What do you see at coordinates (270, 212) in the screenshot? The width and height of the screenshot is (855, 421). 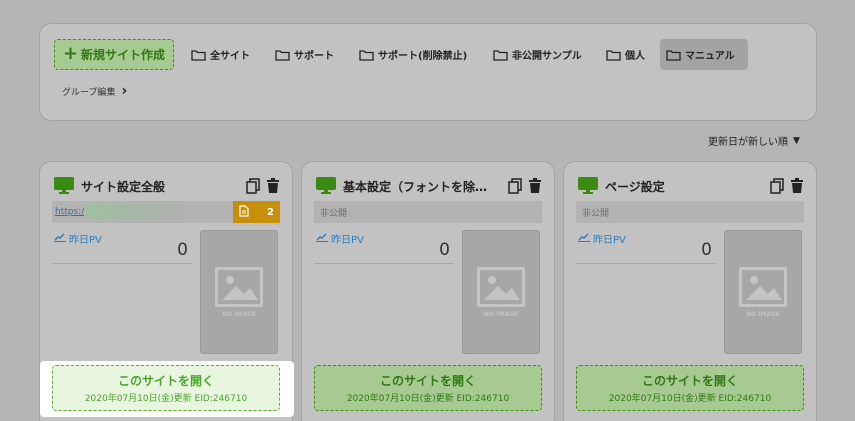 I see `page-count: 2` at bounding box center [270, 212].